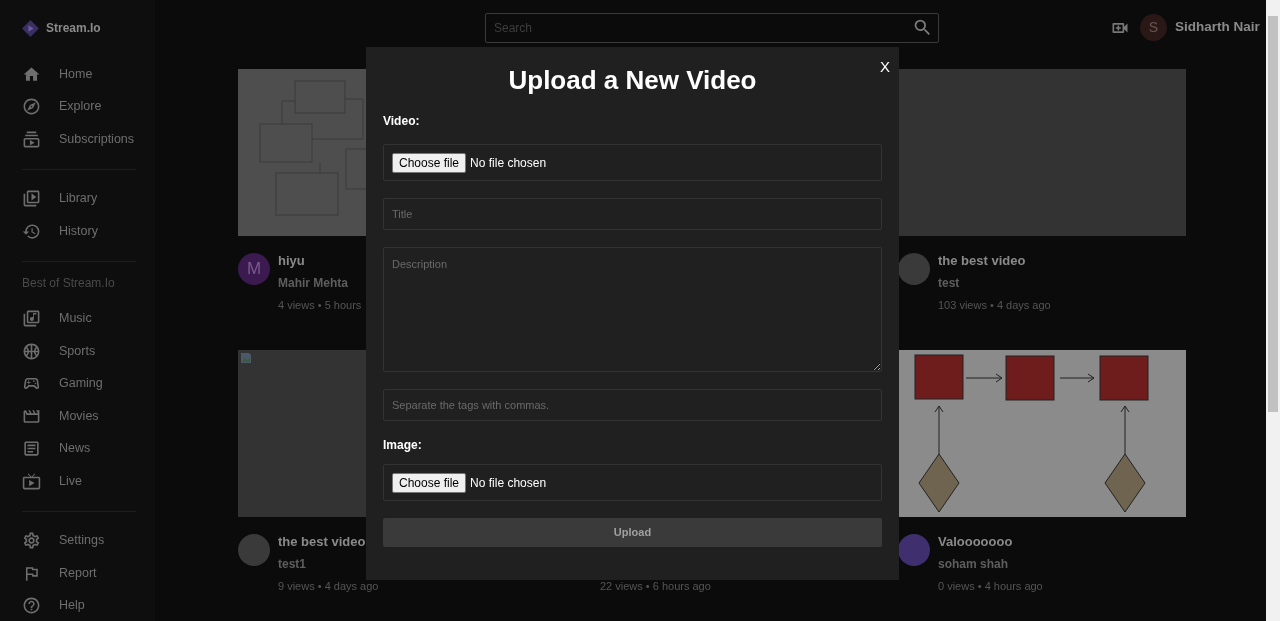  What do you see at coordinates (79, 139) in the screenshot?
I see `sidebar-item: Subscriptions` at bounding box center [79, 139].